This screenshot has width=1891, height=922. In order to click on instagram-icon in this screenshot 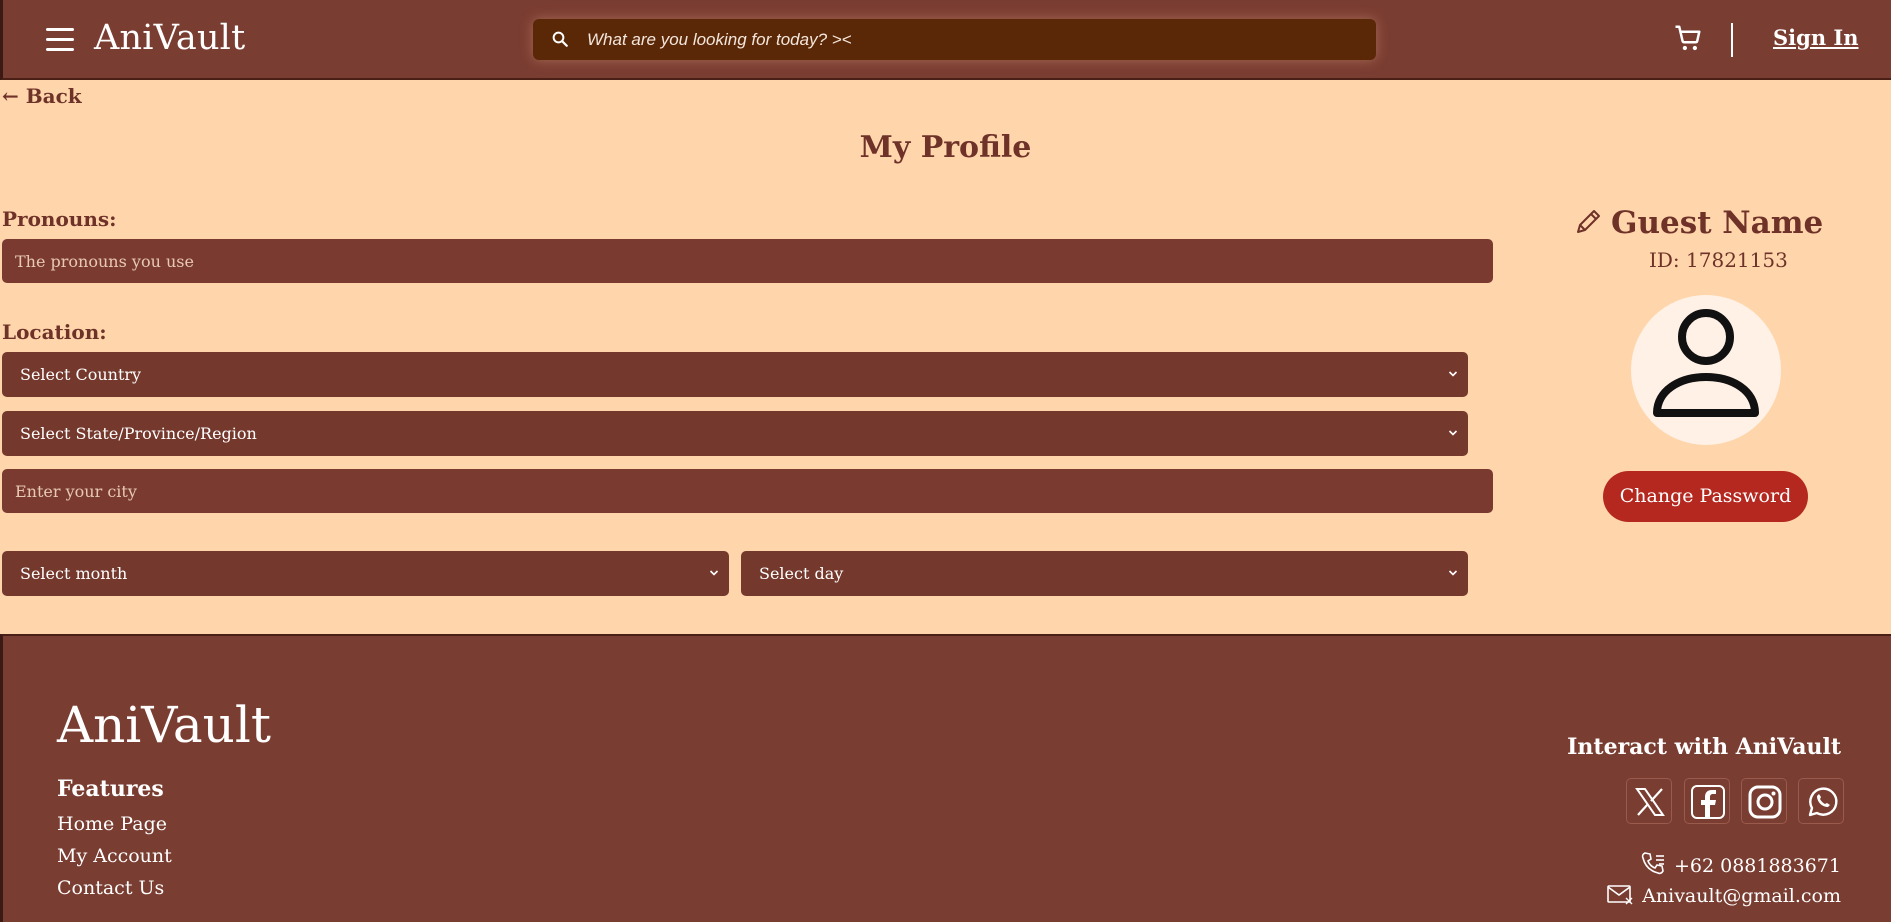, I will do `click(1765, 802)`.